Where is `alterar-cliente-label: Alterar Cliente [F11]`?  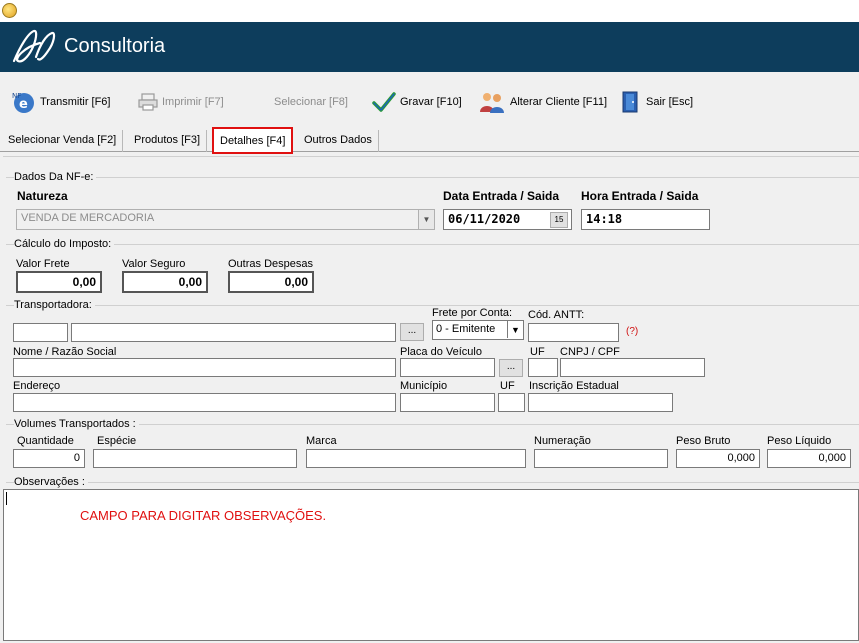 alterar-cliente-label: Alterar Cliente [F11] is located at coordinates (559, 102).